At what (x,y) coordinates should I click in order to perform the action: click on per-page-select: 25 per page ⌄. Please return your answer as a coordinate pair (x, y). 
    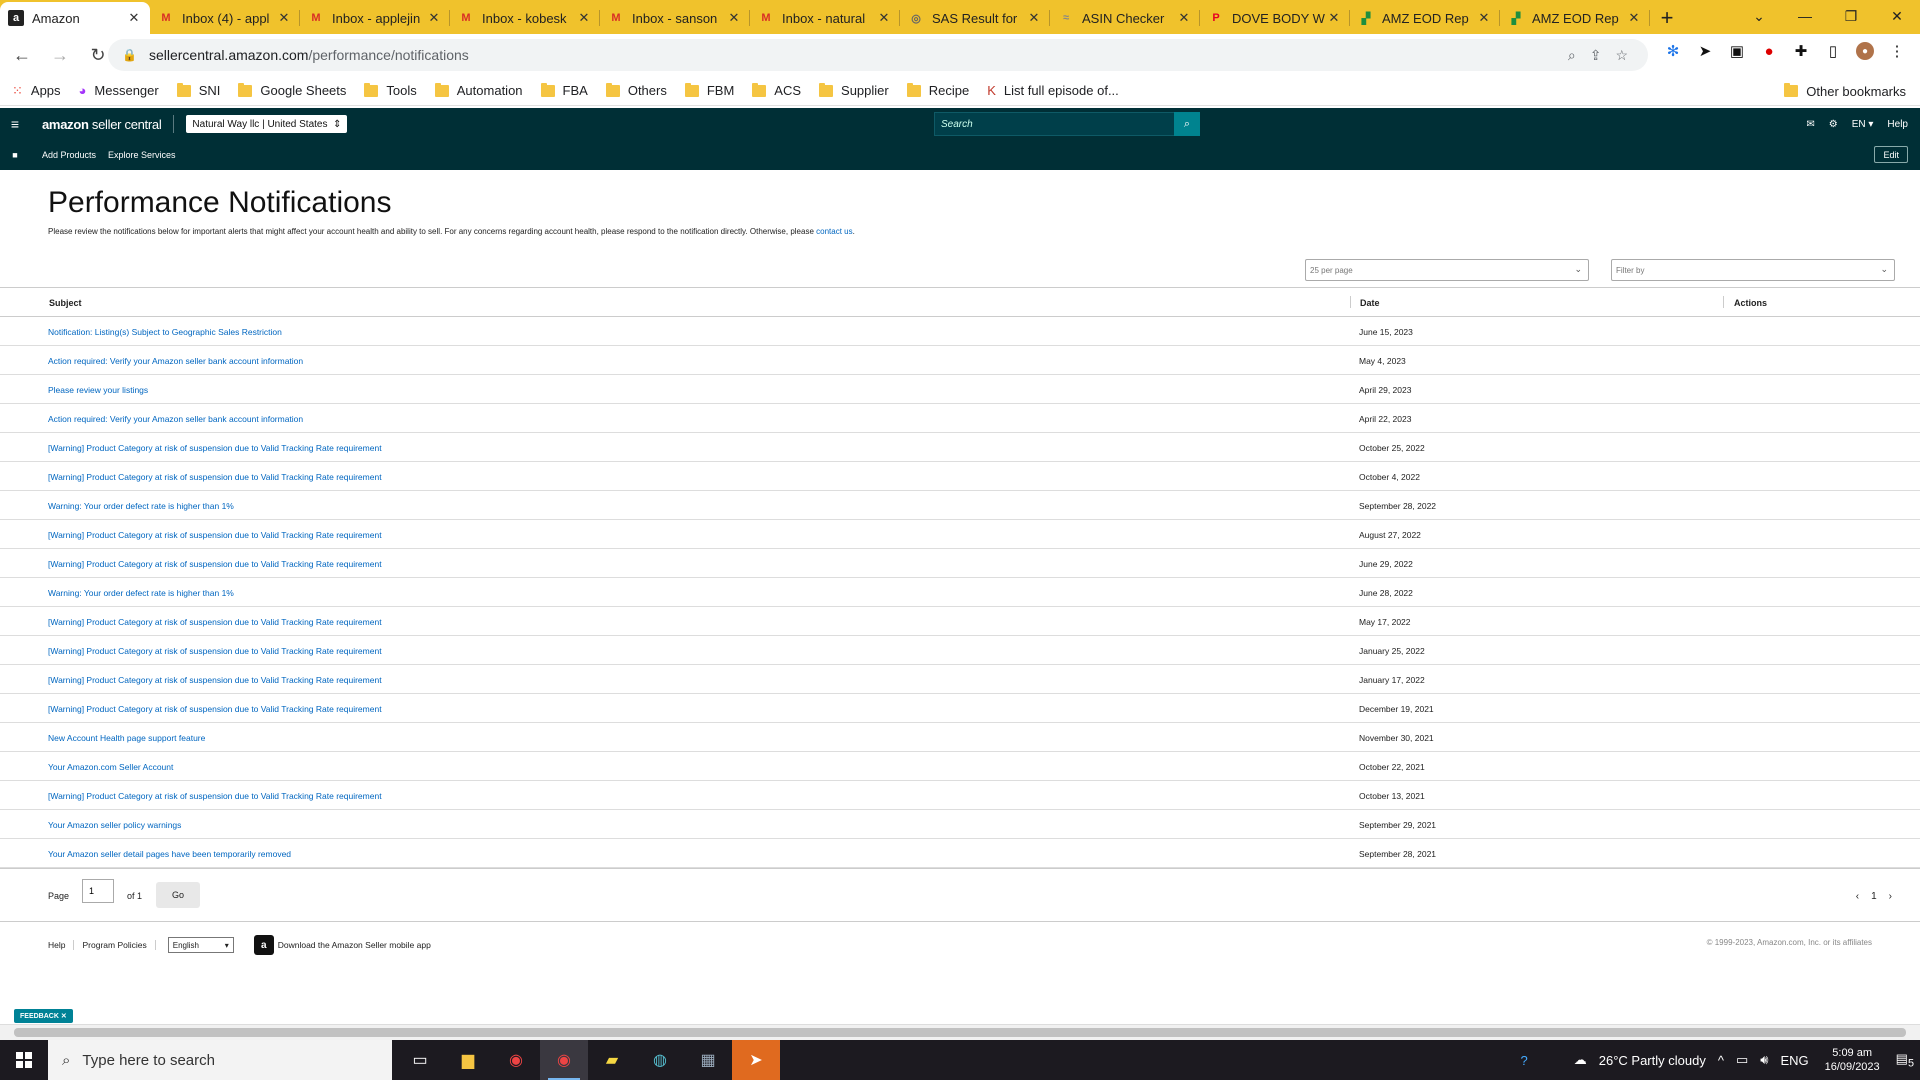
    Looking at the image, I should click on (1447, 270).